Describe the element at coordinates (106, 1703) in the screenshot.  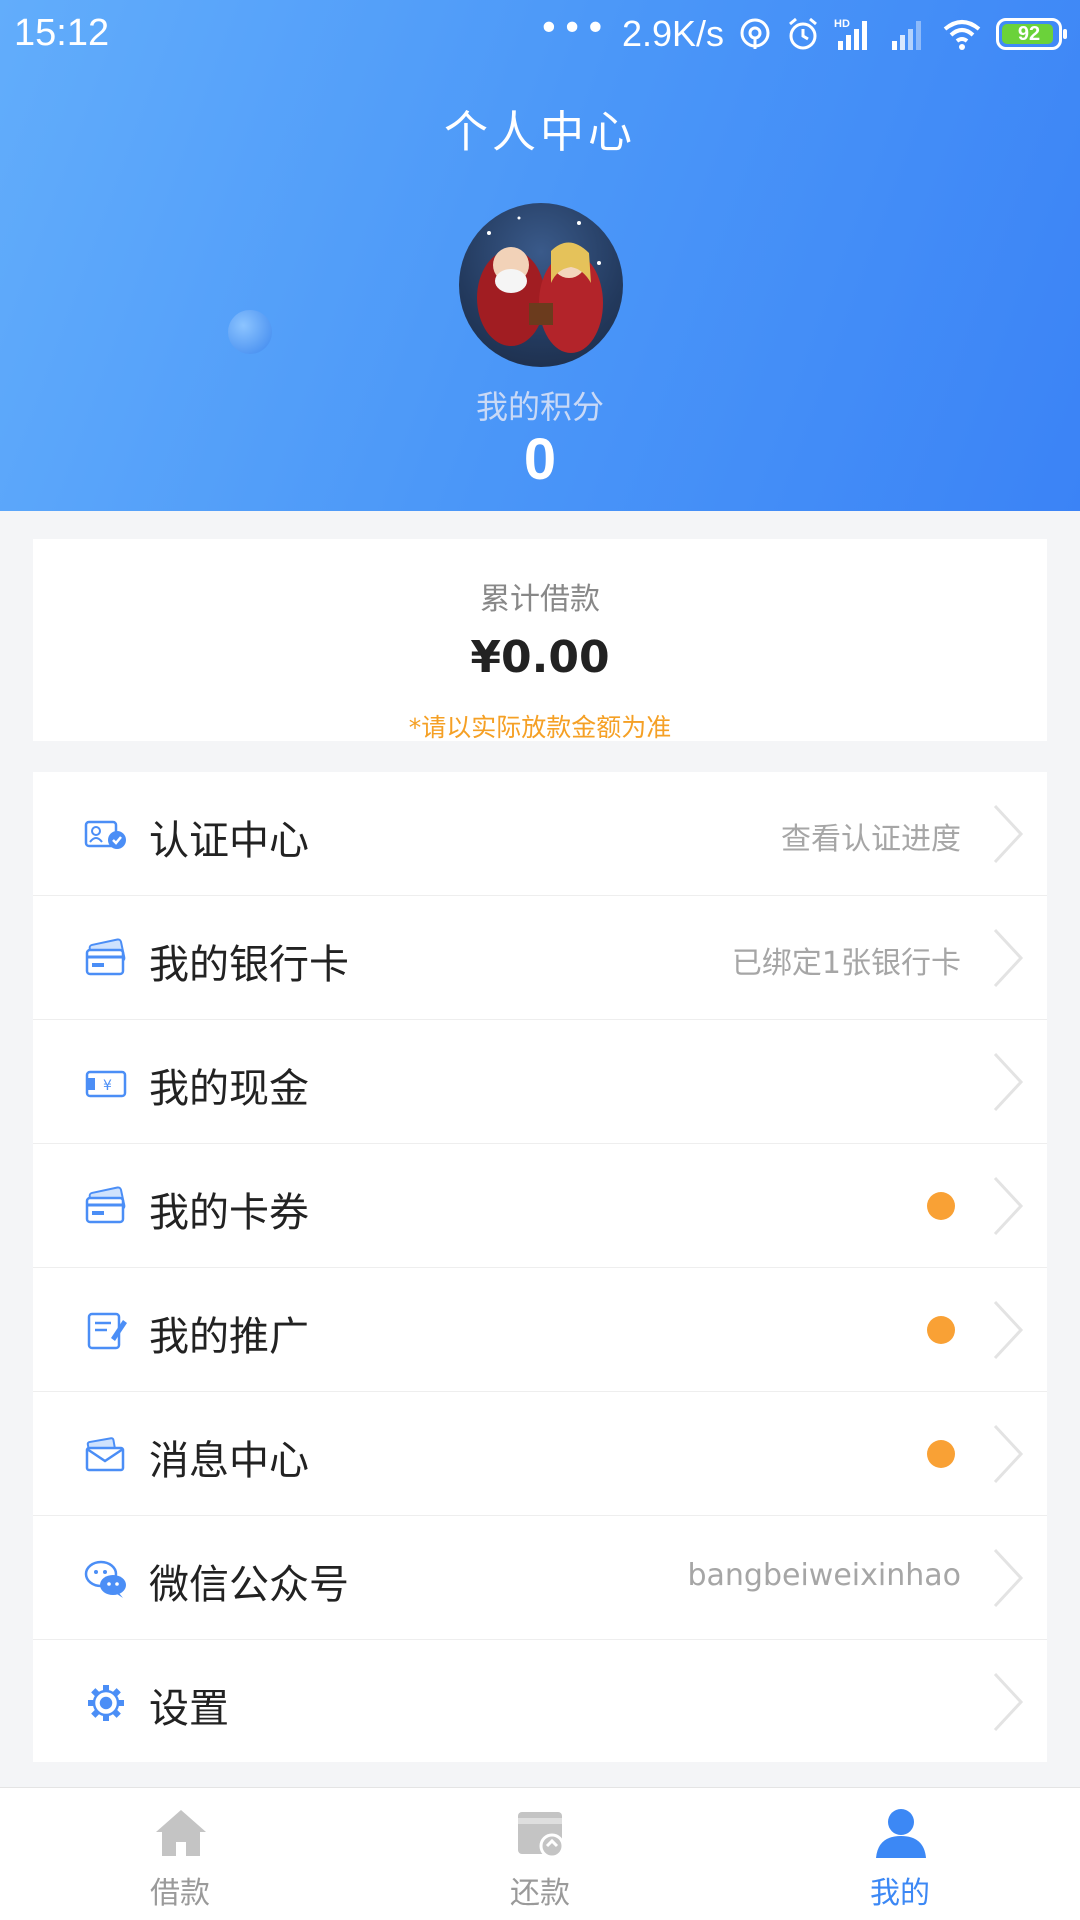
I see `settings-gear-icon` at that location.